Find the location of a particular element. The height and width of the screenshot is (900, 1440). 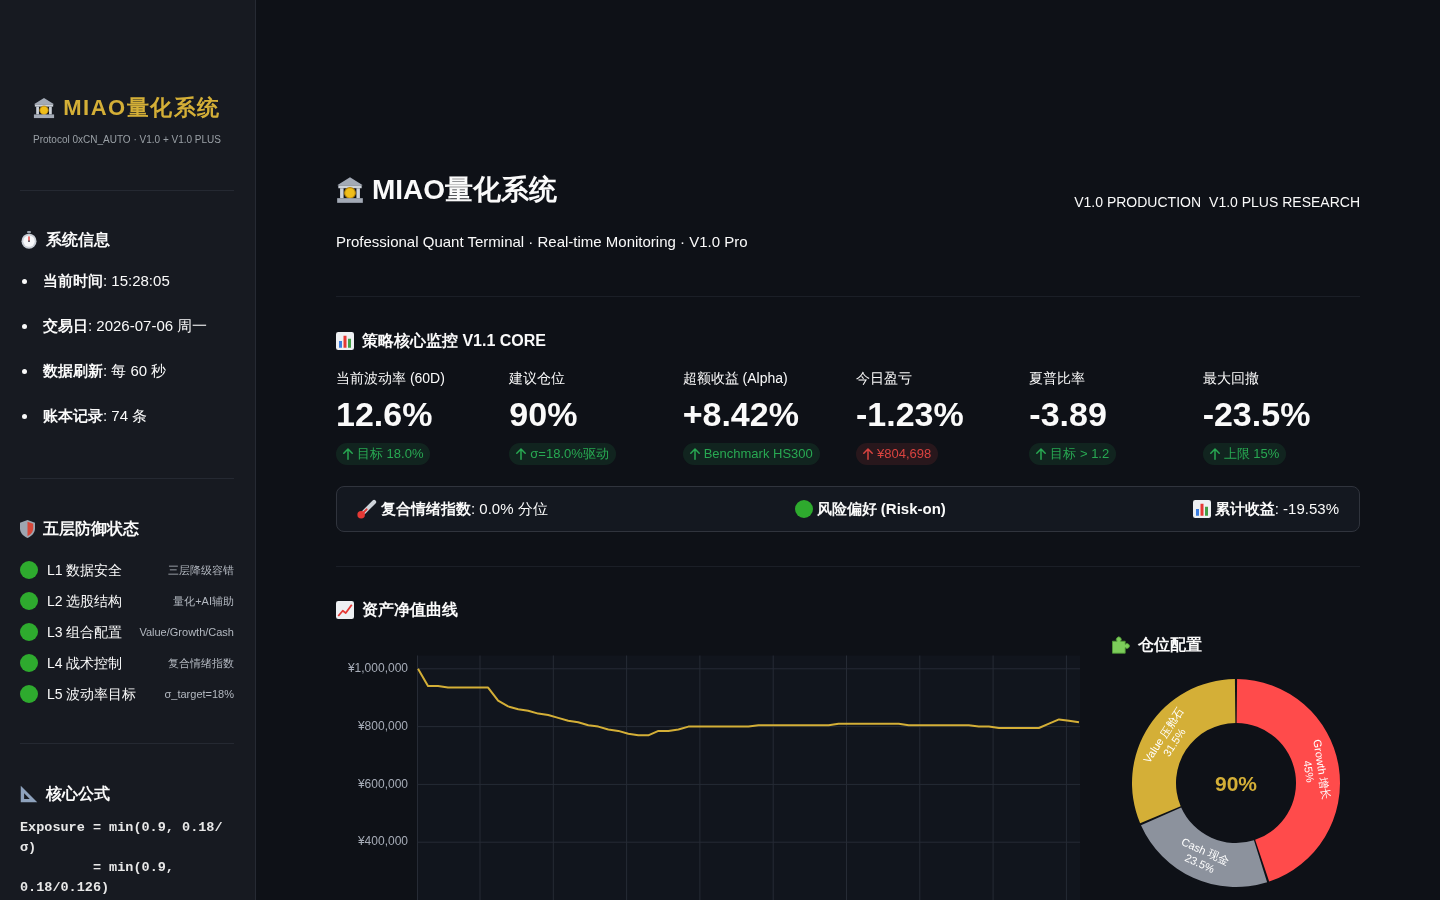

layer-name: L1 数据安全 is located at coordinates (85, 570).